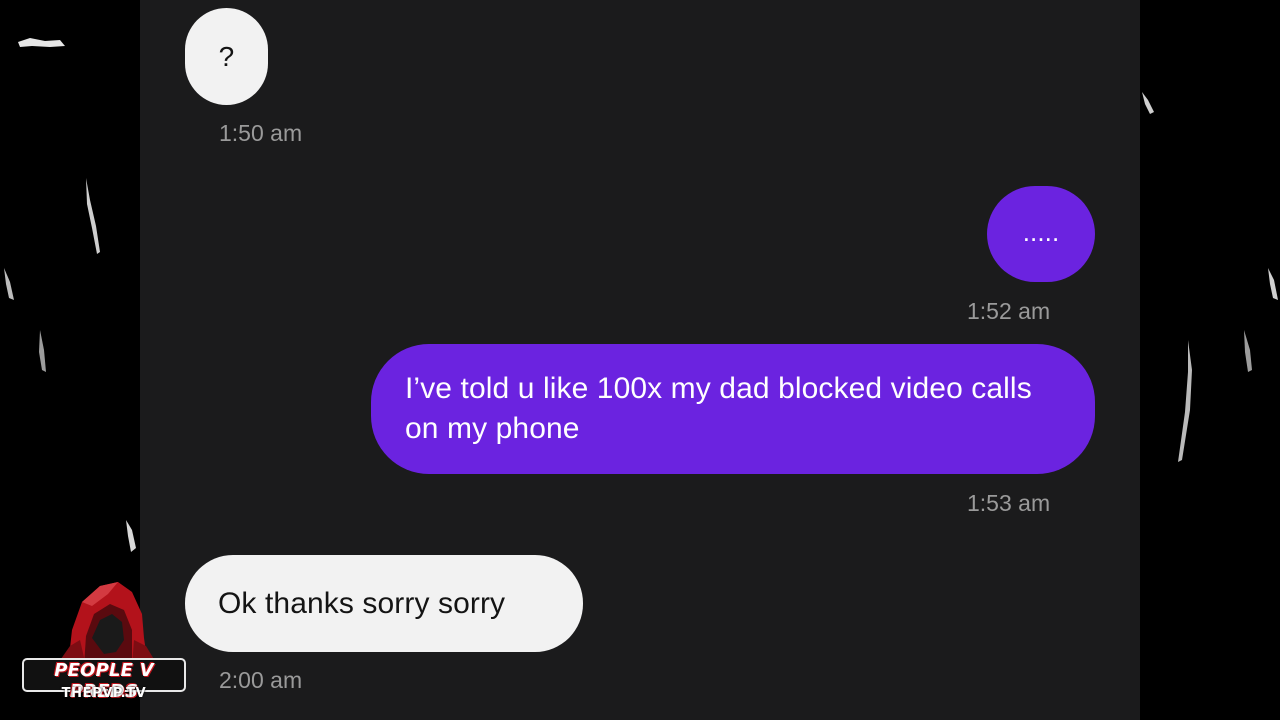 The image size is (1280, 720). Describe the element at coordinates (107, 624) in the screenshot. I see `hooded-figure-icon` at that location.